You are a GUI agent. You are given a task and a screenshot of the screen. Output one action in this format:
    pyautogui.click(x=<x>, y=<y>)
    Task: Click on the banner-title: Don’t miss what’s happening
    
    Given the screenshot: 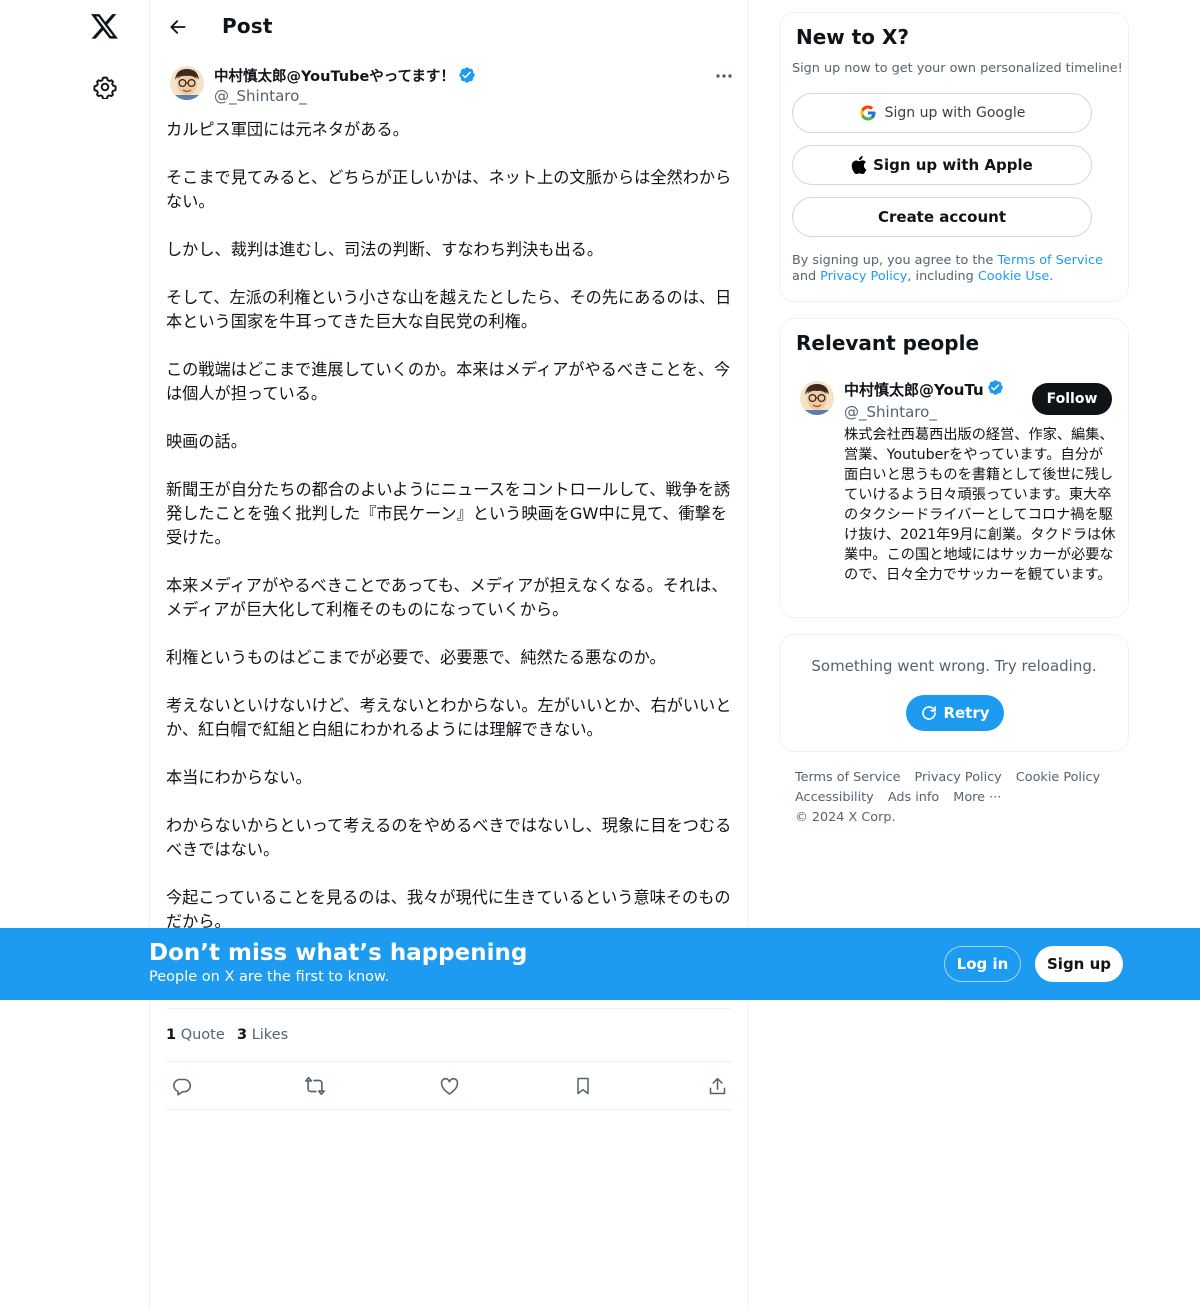 What is the action you would take?
    pyautogui.click(x=338, y=953)
    